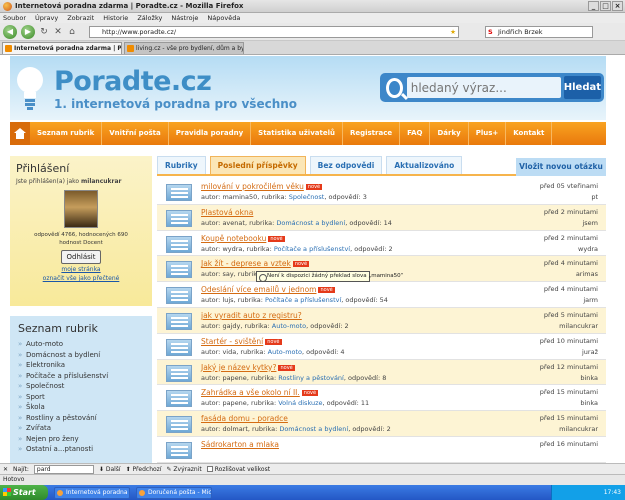 The image size is (625, 500). Describe the element at coordinates (81, 407) in the screenshot. I see `category-item: Škola` at that location.